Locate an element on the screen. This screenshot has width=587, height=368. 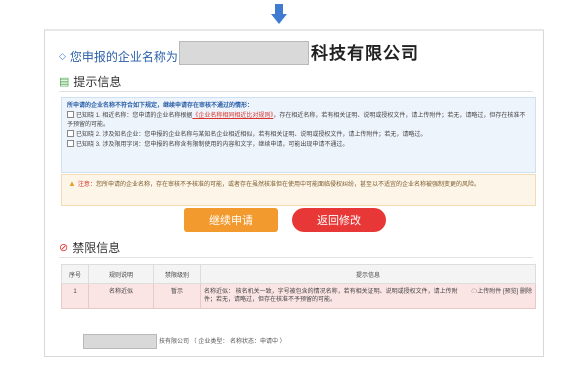
restrict-divider is located at coordinates (296, 257).